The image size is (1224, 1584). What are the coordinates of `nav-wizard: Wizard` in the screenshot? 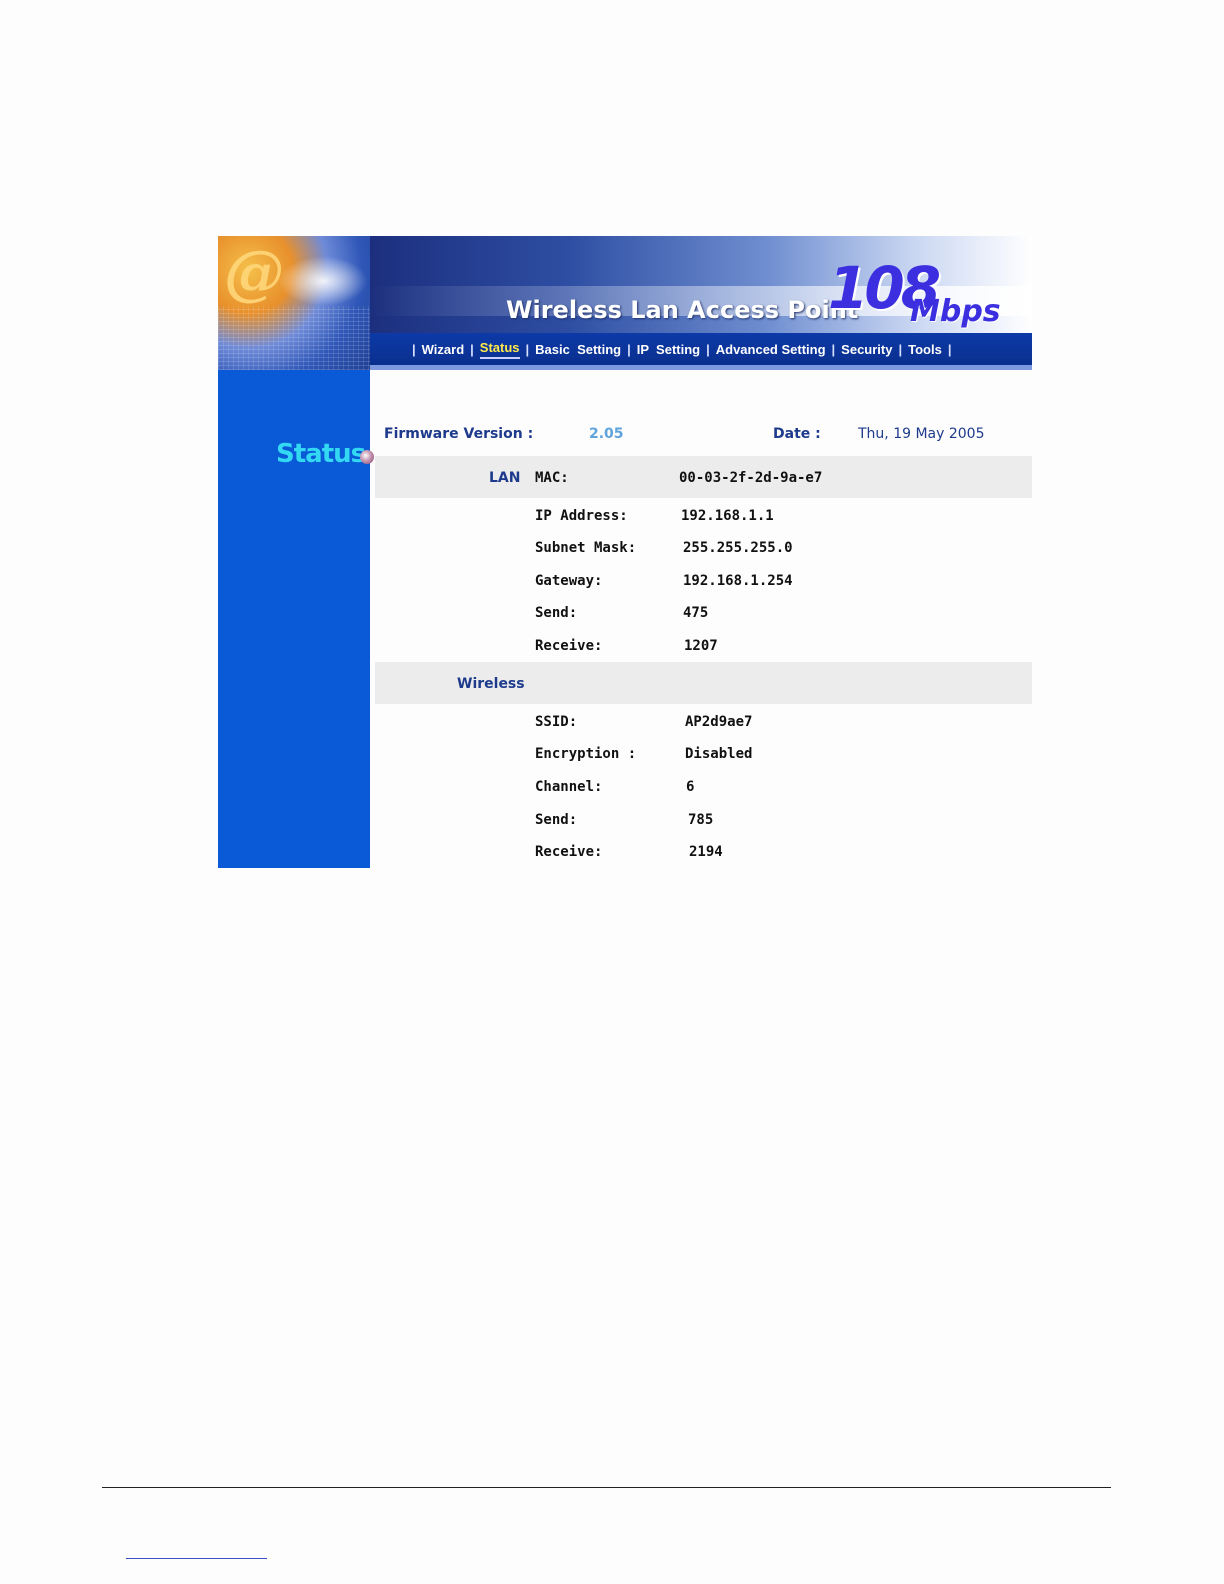 It's located at (443, 349).